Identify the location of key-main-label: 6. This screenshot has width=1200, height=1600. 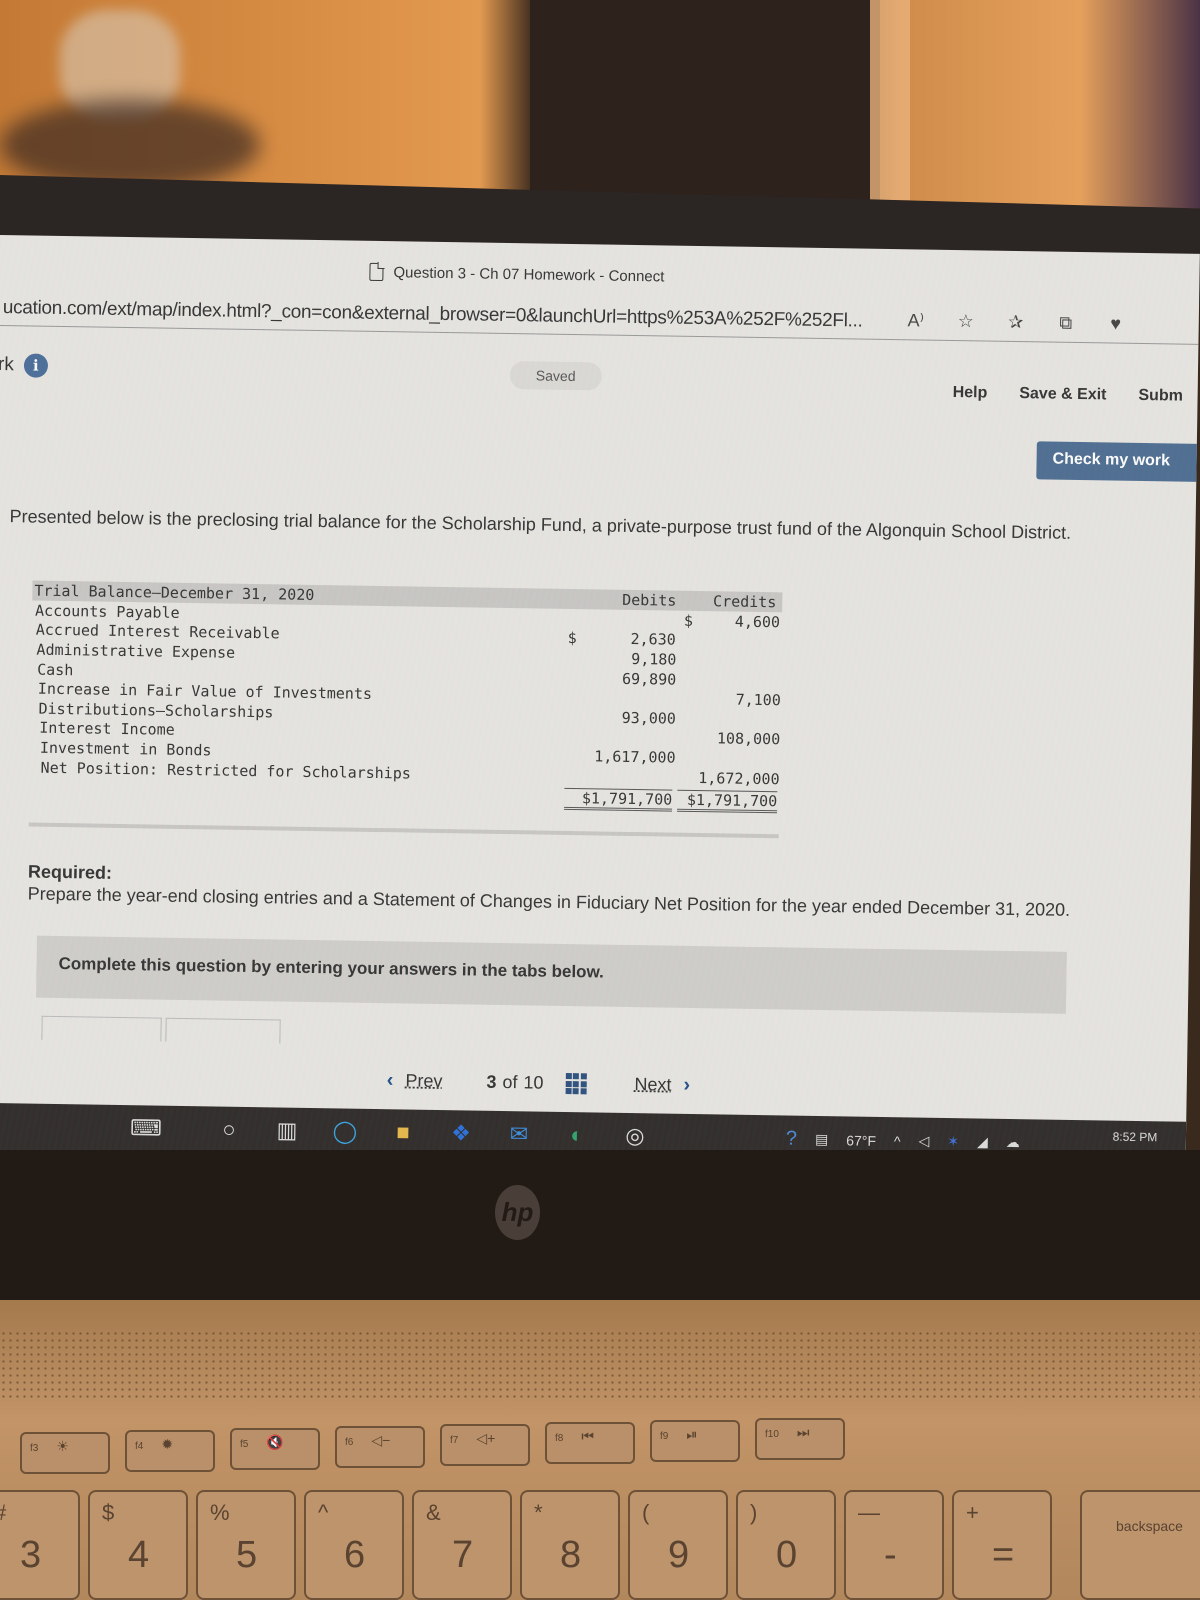
(355, 1555).